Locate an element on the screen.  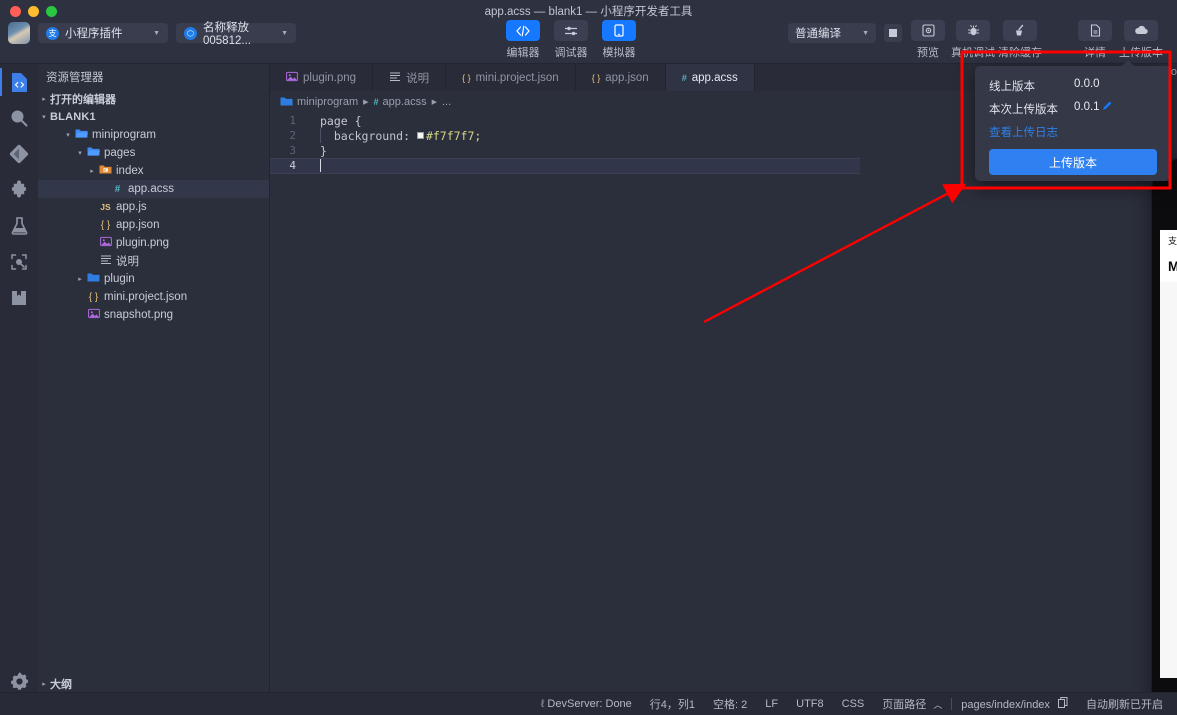
toolbar-button-debugger: 调试器 is located at coordinates (571, 40).